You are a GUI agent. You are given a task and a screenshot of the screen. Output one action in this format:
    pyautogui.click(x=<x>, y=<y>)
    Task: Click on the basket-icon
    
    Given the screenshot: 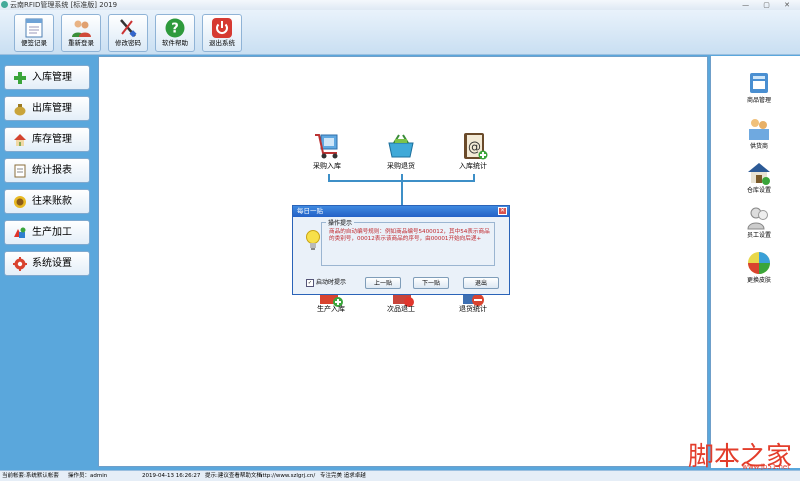 What is the action you would take?
    pyautogui.click(x=401, y=146)
    